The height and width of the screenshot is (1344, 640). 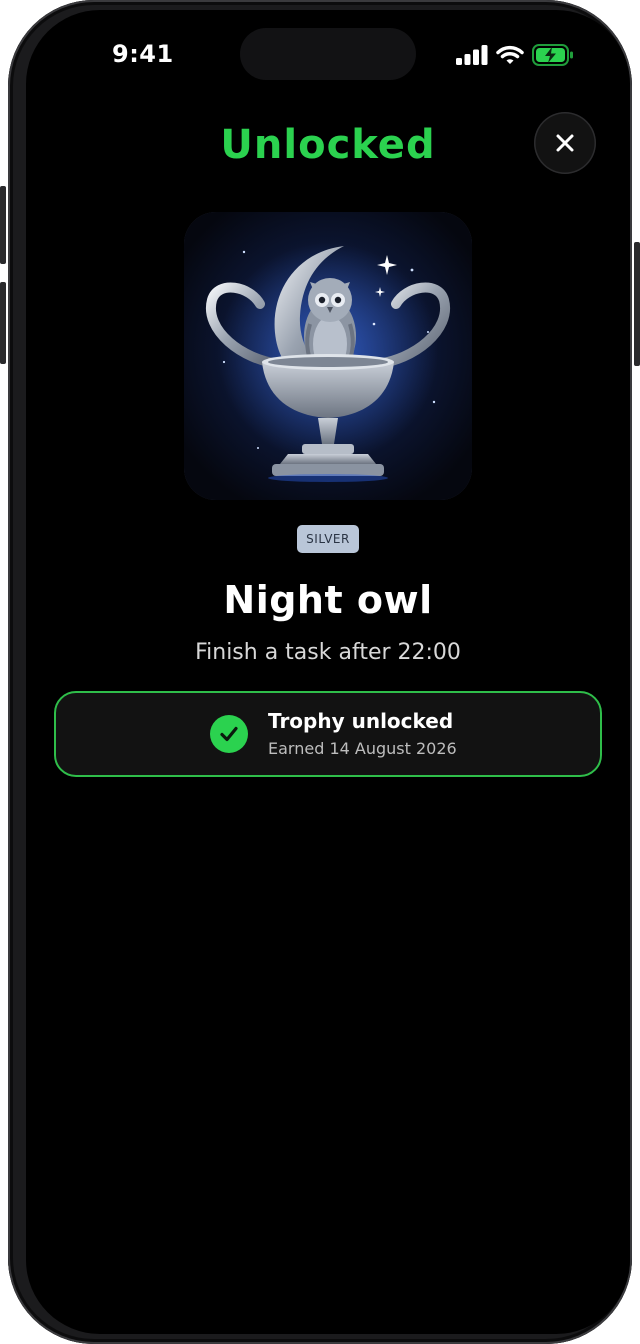 I want to click on close-icon, so click(x=565, y=143).